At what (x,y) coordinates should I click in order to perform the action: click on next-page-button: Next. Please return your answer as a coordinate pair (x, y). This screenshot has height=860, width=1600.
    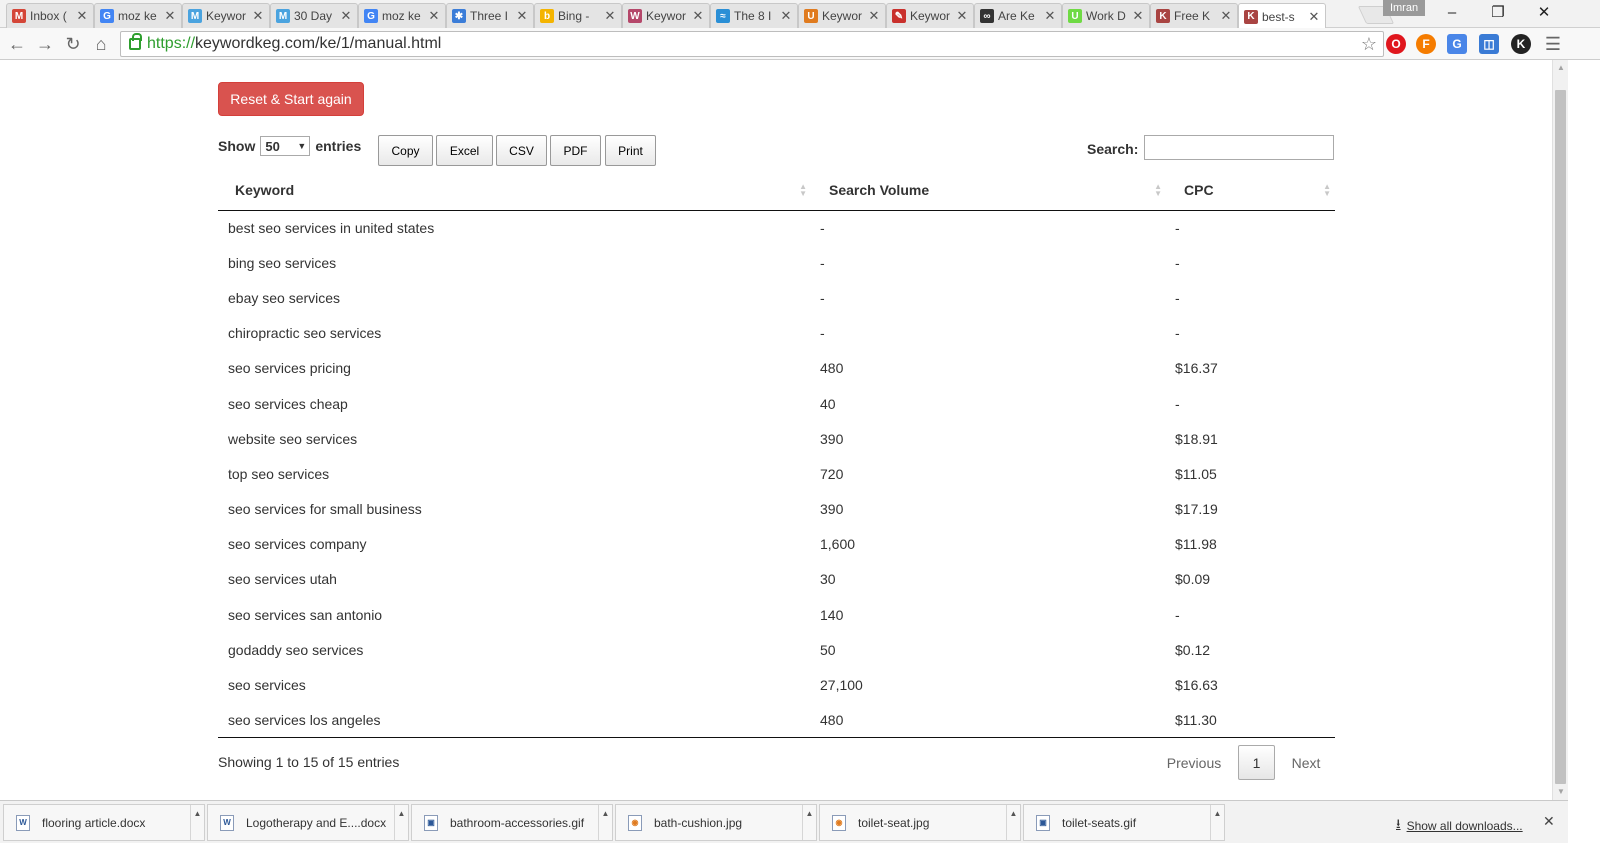
    Looking at the image, I should click on (1306, 762).